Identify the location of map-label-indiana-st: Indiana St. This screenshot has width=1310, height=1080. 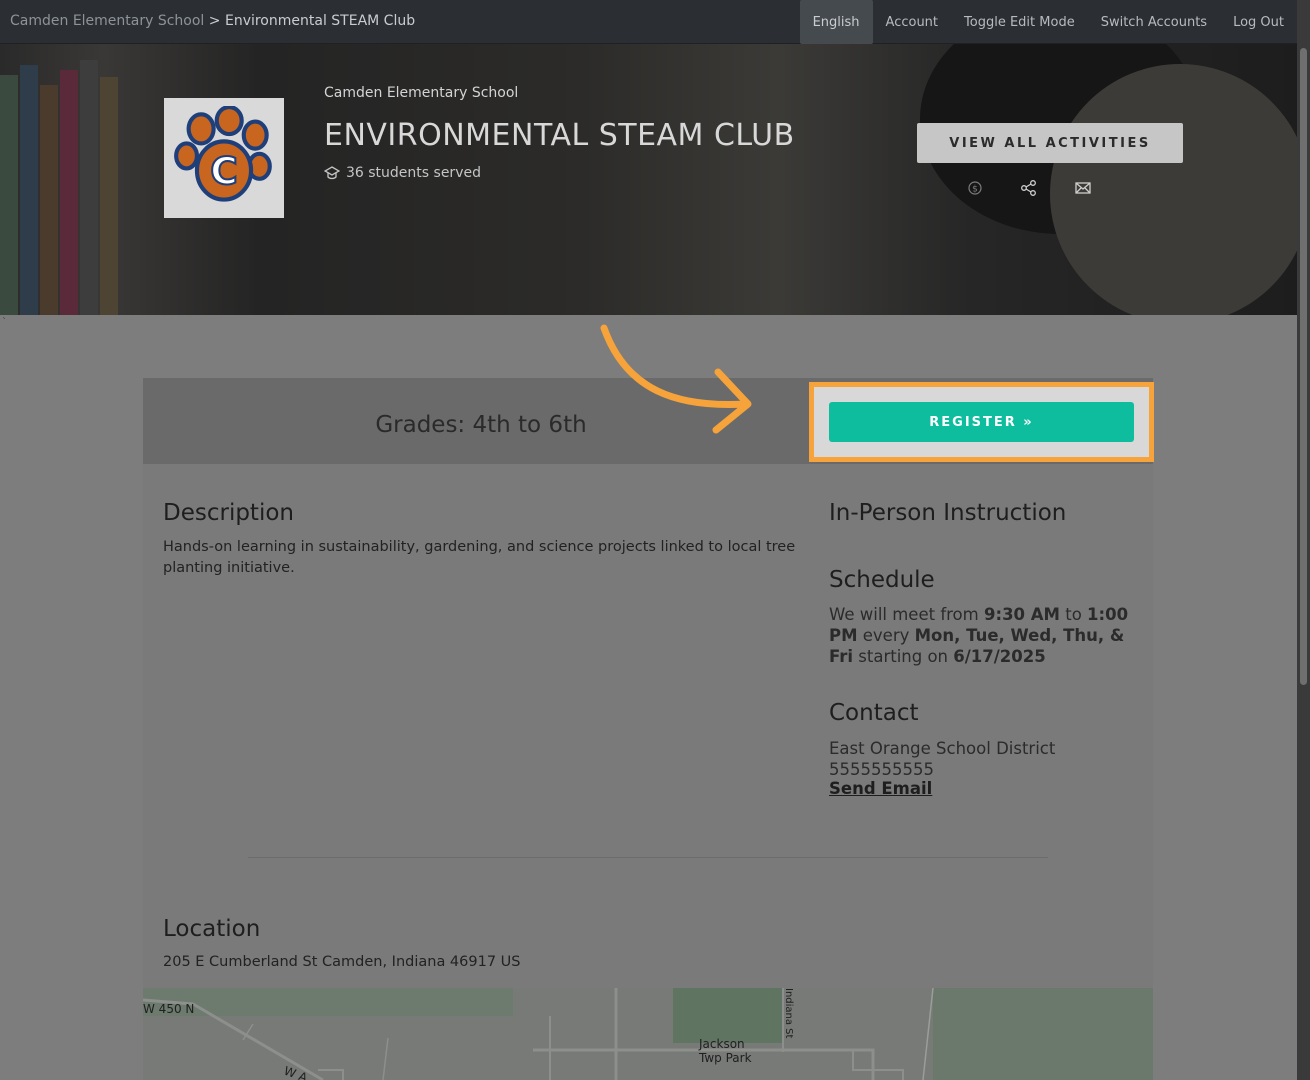
(788, 1013).